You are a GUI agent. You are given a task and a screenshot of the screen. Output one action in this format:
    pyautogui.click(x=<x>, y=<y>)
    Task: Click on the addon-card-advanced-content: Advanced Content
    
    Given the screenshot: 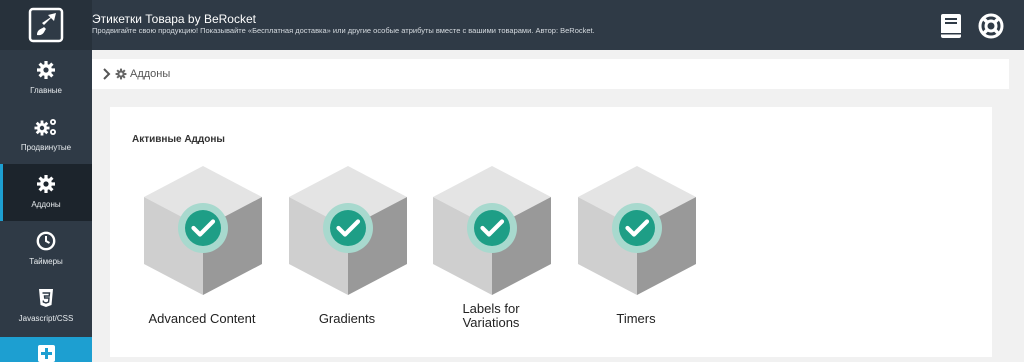 What is the action you would take?
    pyautogui.click(x=202, y=254)
    